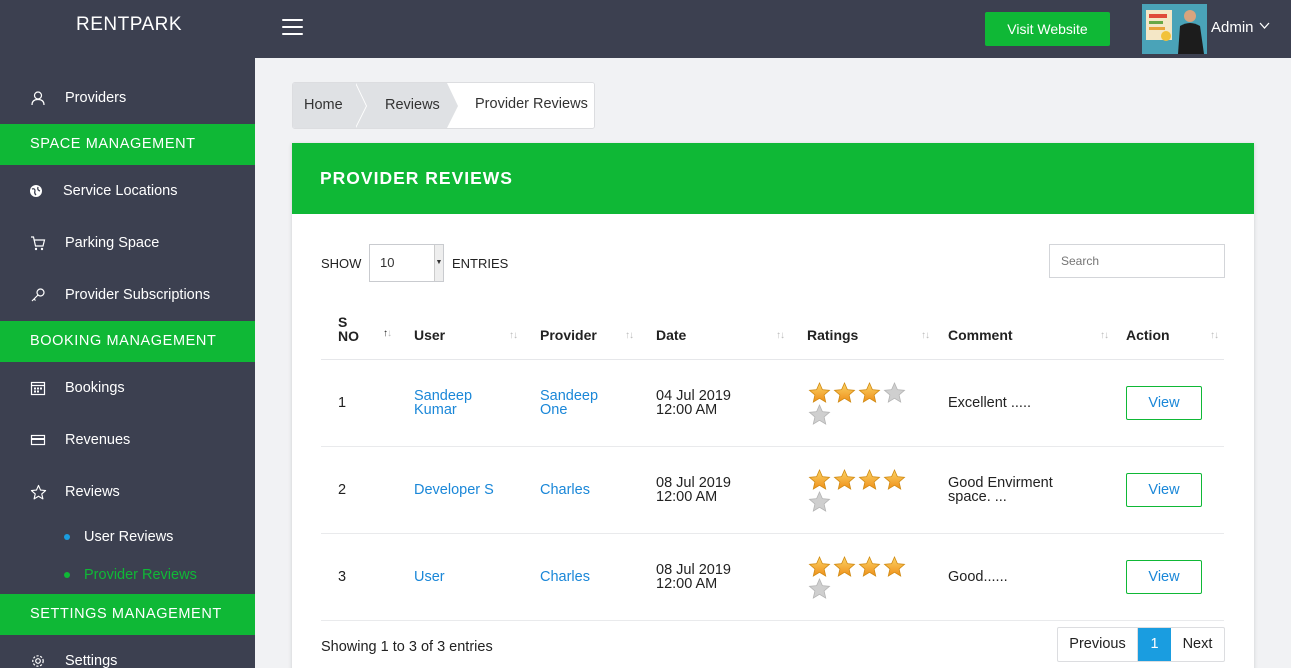 Image resolution: width=1291 pixels, height=668 pixels. Describe the element at coordinates (330, 105) in the screenshot. I see `breadcrumb-home: Home` at that location.